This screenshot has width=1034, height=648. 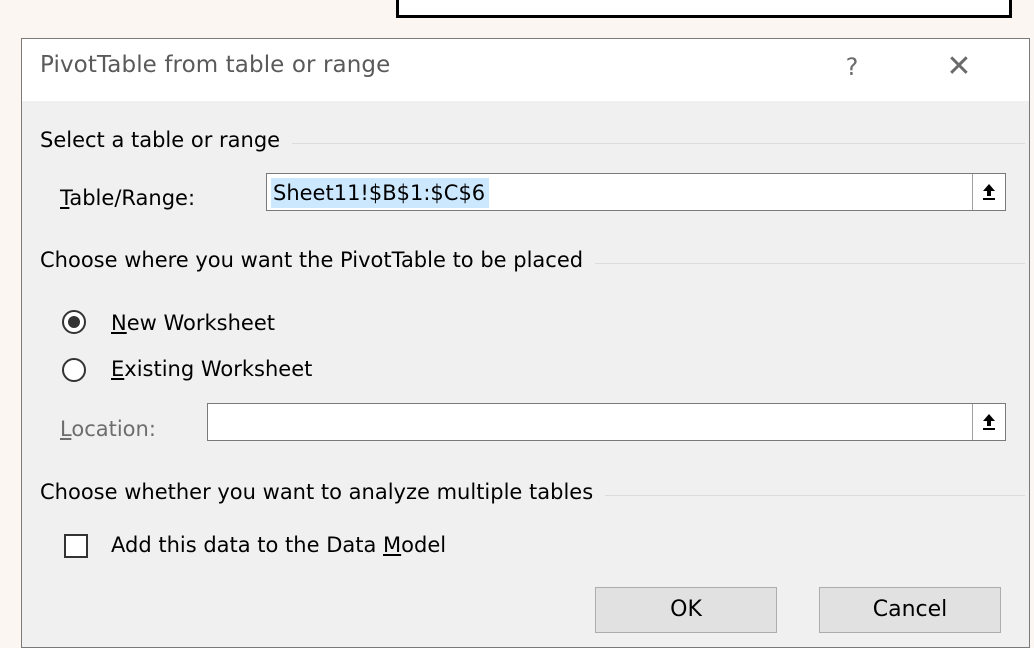 What do you see at coordinates (392, 545) in the screenshot?
I see `data-model-label-mnemonic: M` at bounding box center [392, 545].